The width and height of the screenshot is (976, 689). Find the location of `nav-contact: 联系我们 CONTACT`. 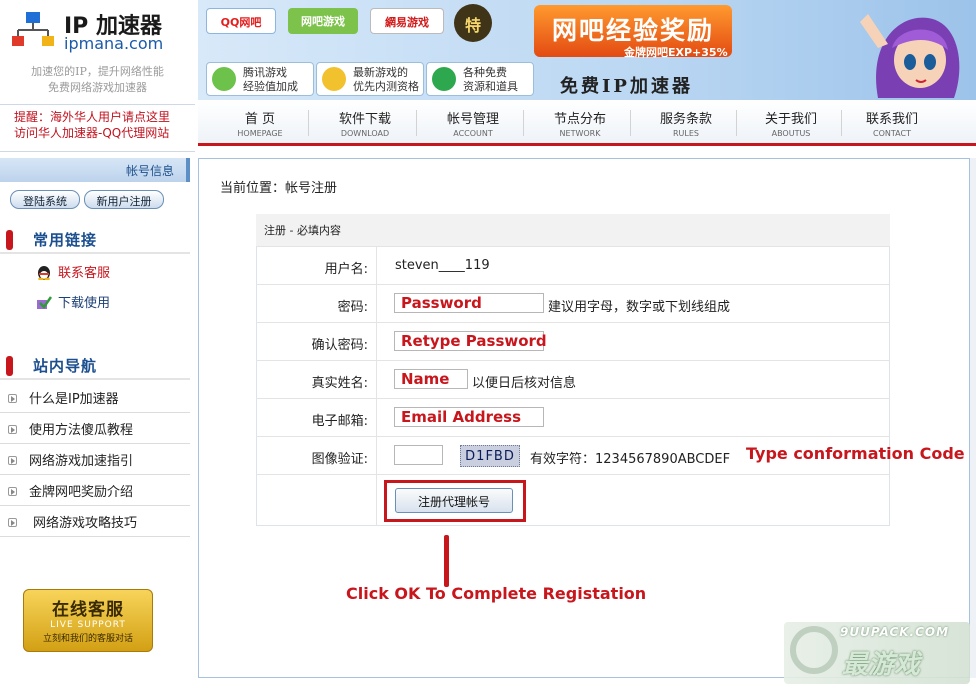

nav-contact: 联系我们 CONTACT is located at coordinates (892, 123).